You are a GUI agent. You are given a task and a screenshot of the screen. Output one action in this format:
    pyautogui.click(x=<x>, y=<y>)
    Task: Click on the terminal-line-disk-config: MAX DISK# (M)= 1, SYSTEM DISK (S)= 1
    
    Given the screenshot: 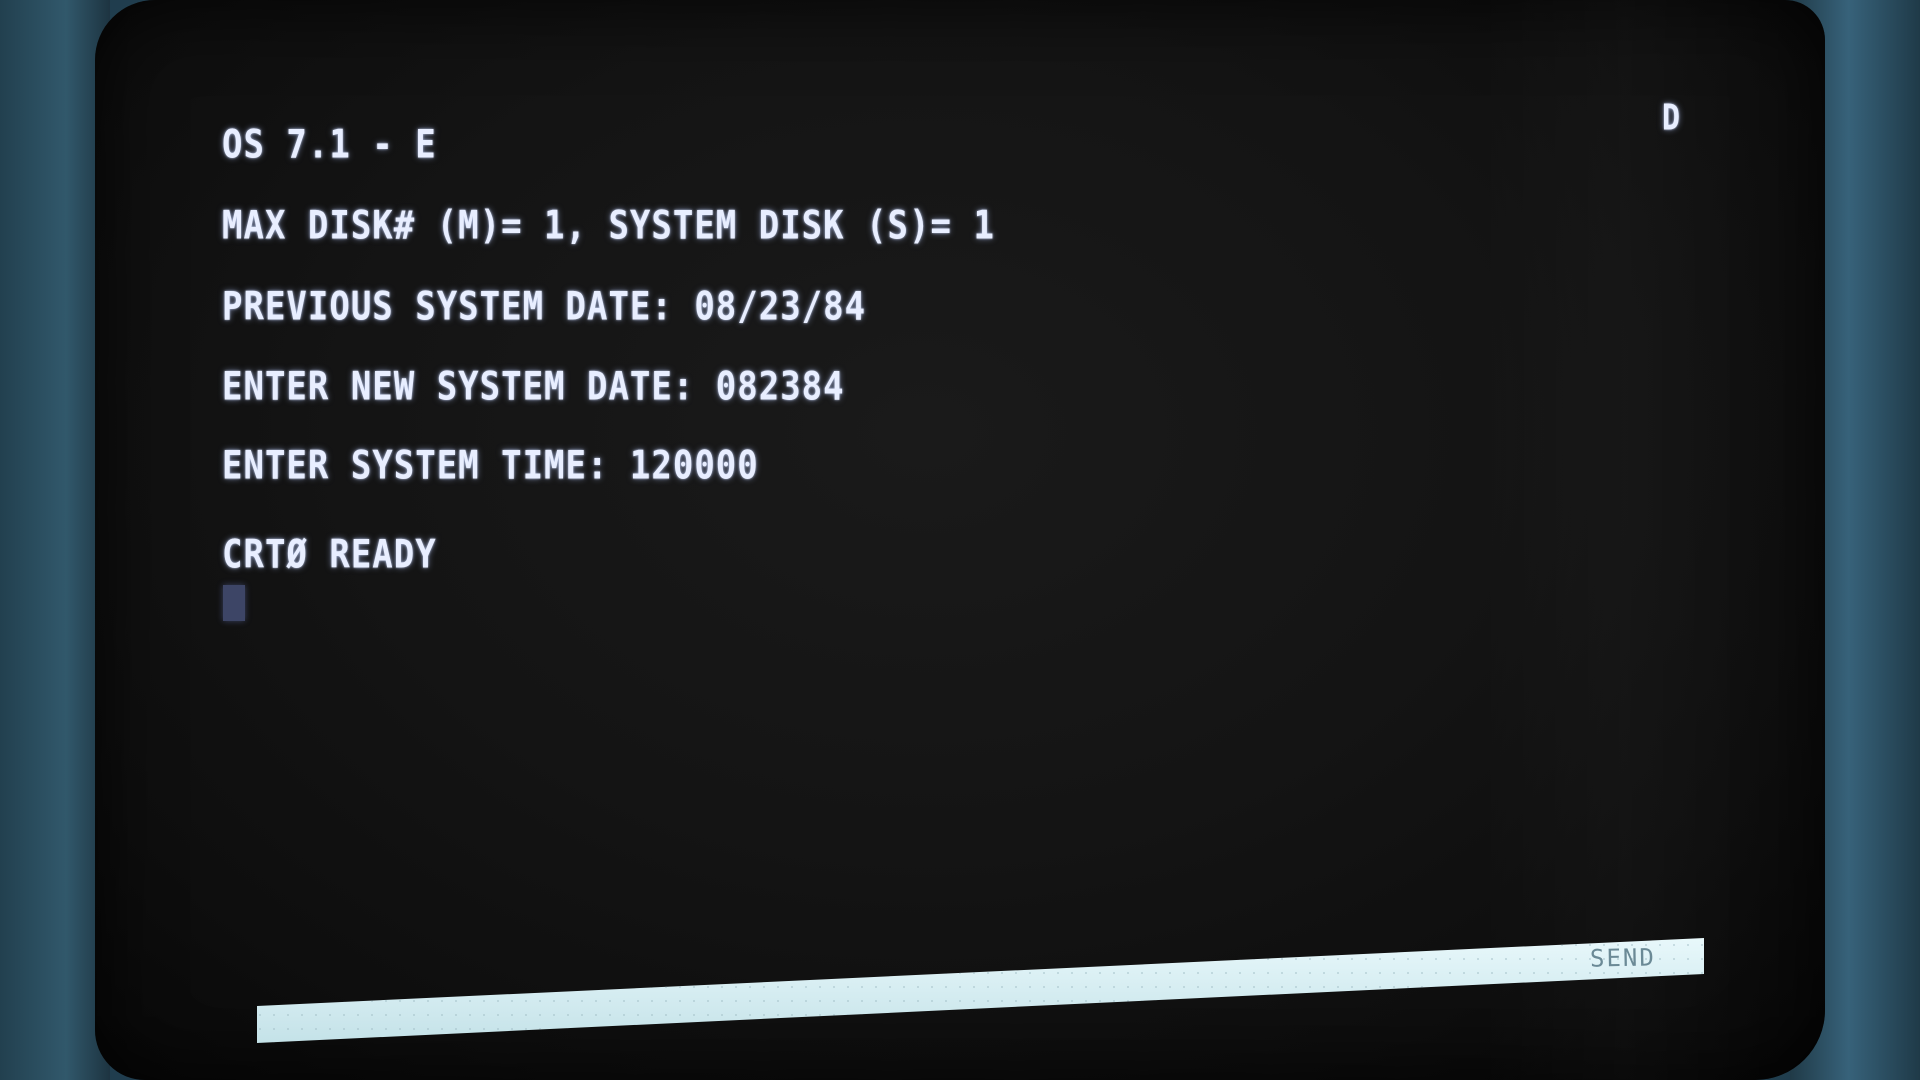 What is the action you would take?
    pyautogui.click(x=608, y=226)
    